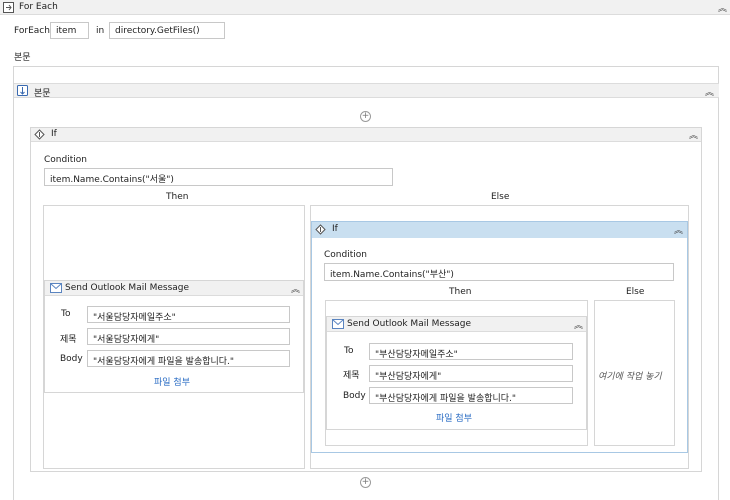  Describe the element at coordinates (68, 340) in the screenshot. I see `mail1-subject-label: 제목` at that location.